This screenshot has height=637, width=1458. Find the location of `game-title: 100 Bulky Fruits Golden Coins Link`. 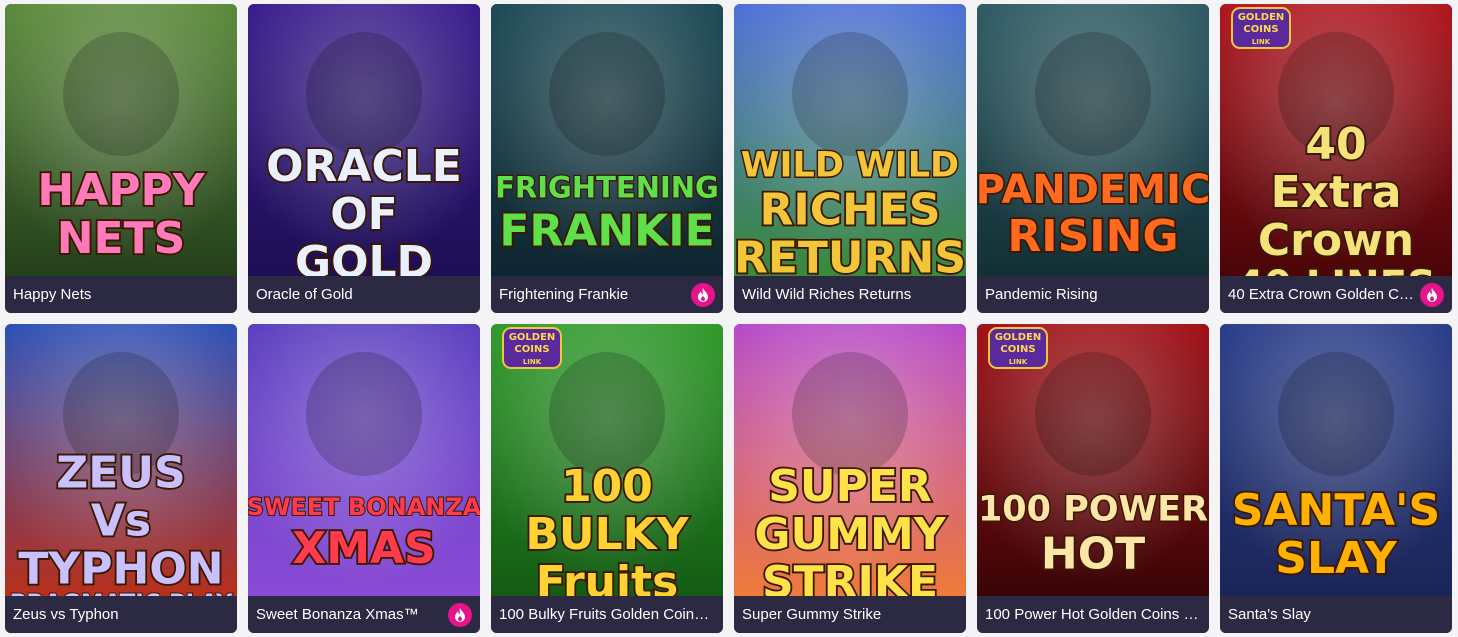

game-title: 100 Bulky Fruits Golden Coins Link is located at coordinates (607, 614).